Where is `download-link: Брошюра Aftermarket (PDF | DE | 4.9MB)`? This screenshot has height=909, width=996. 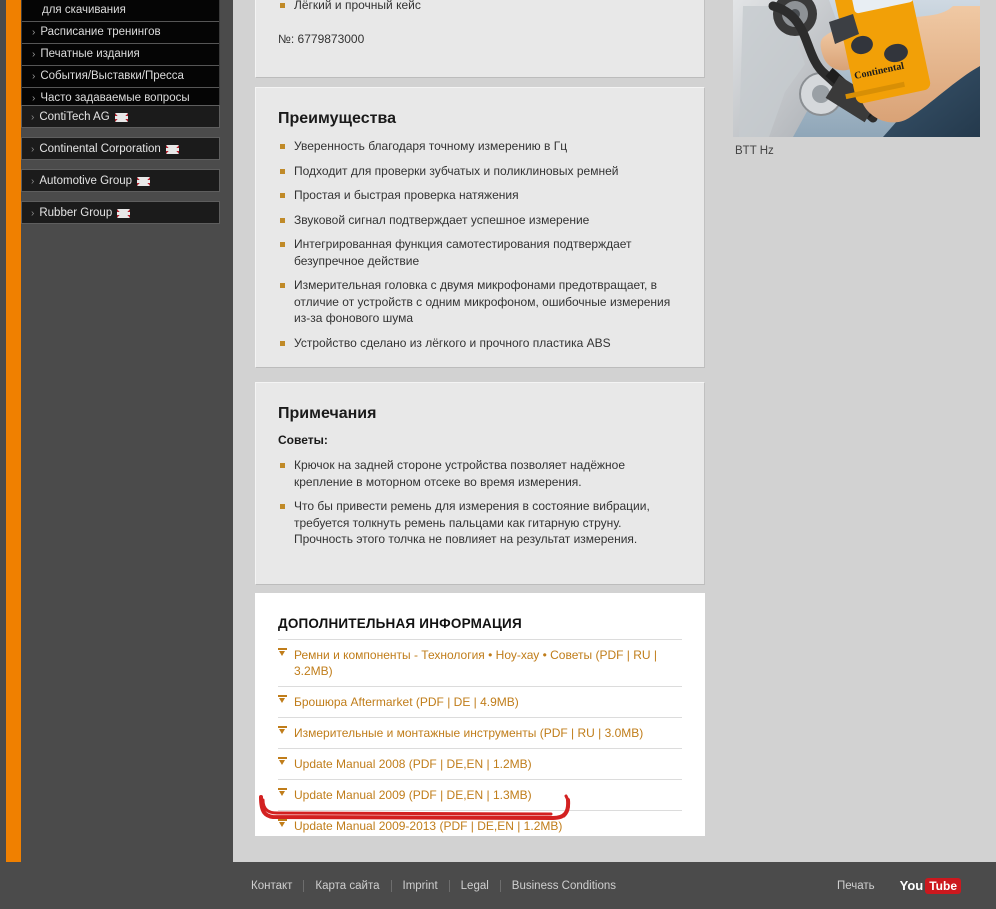 download-link: Брошюра Aftermarket (PDF | DE | 4.9MB) is located at coordinates (480, 701).